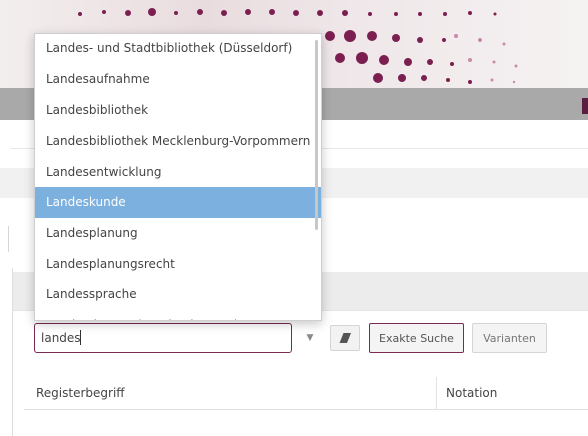 The width and height of the screenshot is (588, 436). What do you see at coordinates (178, 202) in the screenshot?
I see `autocomplete-option-selected: Landeskunde` at bounding box center [178, 202].